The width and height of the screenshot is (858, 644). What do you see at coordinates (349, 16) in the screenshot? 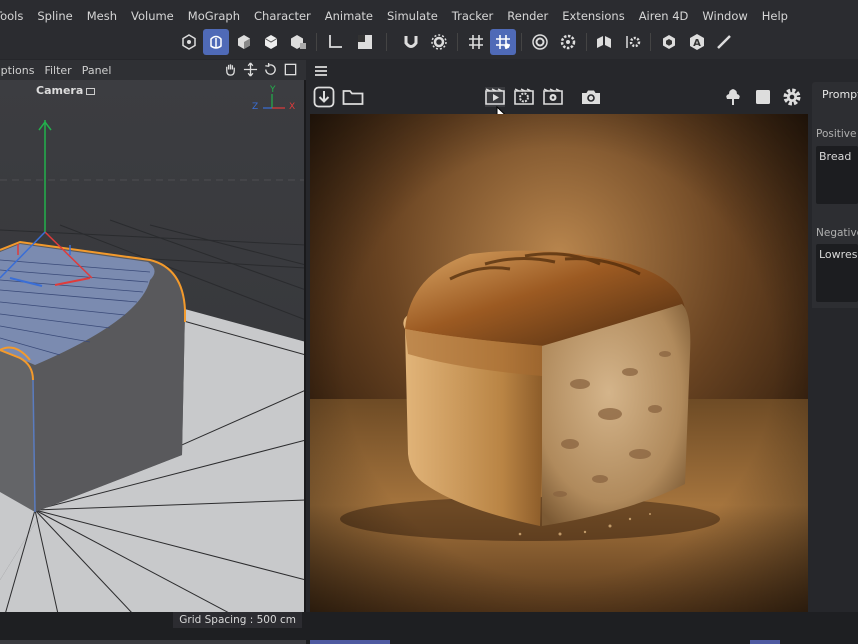
I see `menu-animate: Animate` at bounding box center [349, 16].